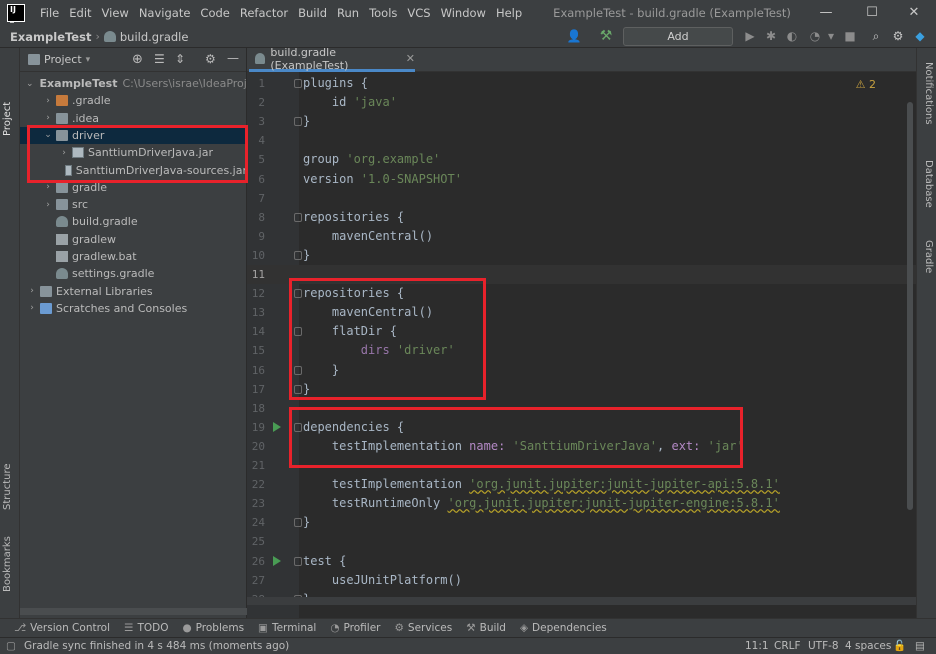 The width and height of the screenshot is (936, 654). I want to click on debug-icon: ✱, so click(771, 36).